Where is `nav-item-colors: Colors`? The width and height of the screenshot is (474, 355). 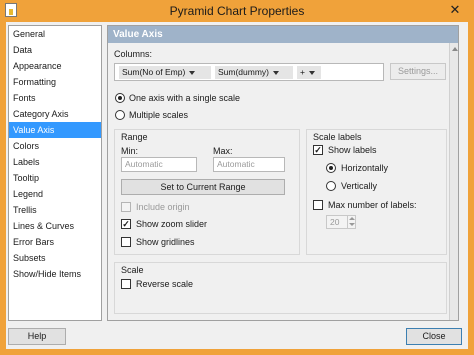
nav-item-colors: Colors is located at coordinates (55, 146).